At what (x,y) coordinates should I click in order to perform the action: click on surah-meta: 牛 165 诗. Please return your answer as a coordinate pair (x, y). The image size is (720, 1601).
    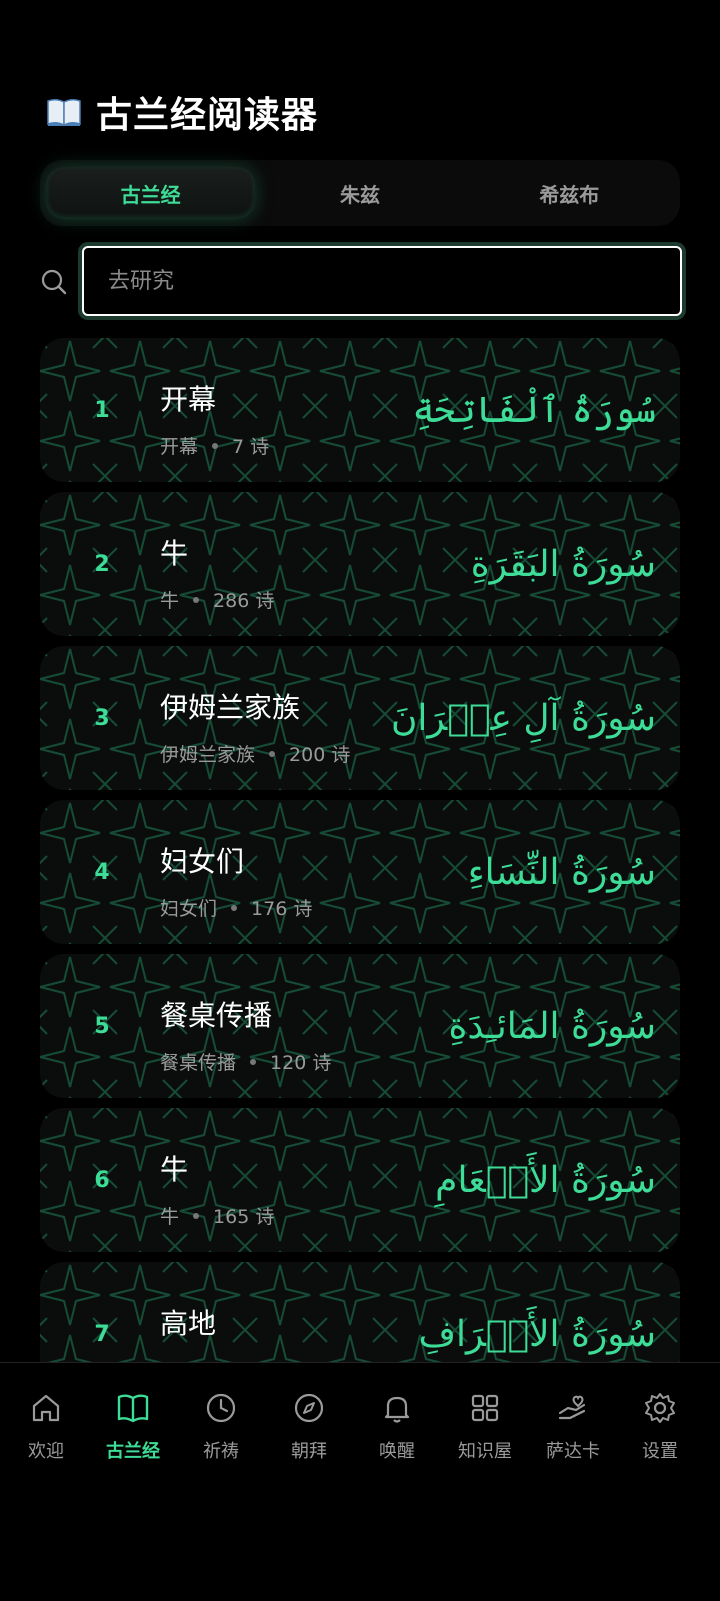
    Looking at the image, I should click on (217, 1215).